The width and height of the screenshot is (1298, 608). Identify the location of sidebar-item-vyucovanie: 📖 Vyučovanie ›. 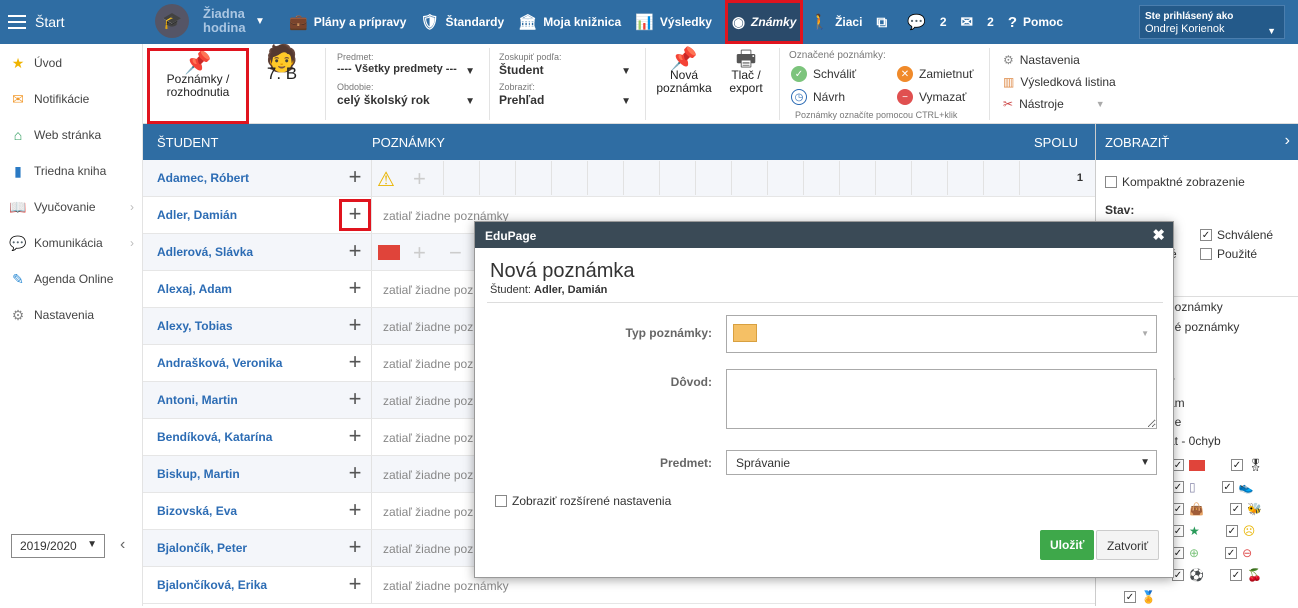
(71, 207).